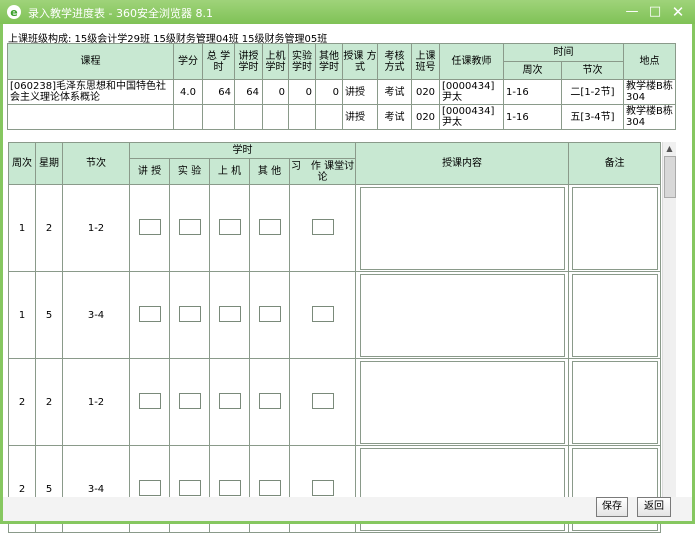  What do you see at coordinates (49, 163) in the screenshot?
I see `header-weekday: 星期` at bounding box center [49, 163].